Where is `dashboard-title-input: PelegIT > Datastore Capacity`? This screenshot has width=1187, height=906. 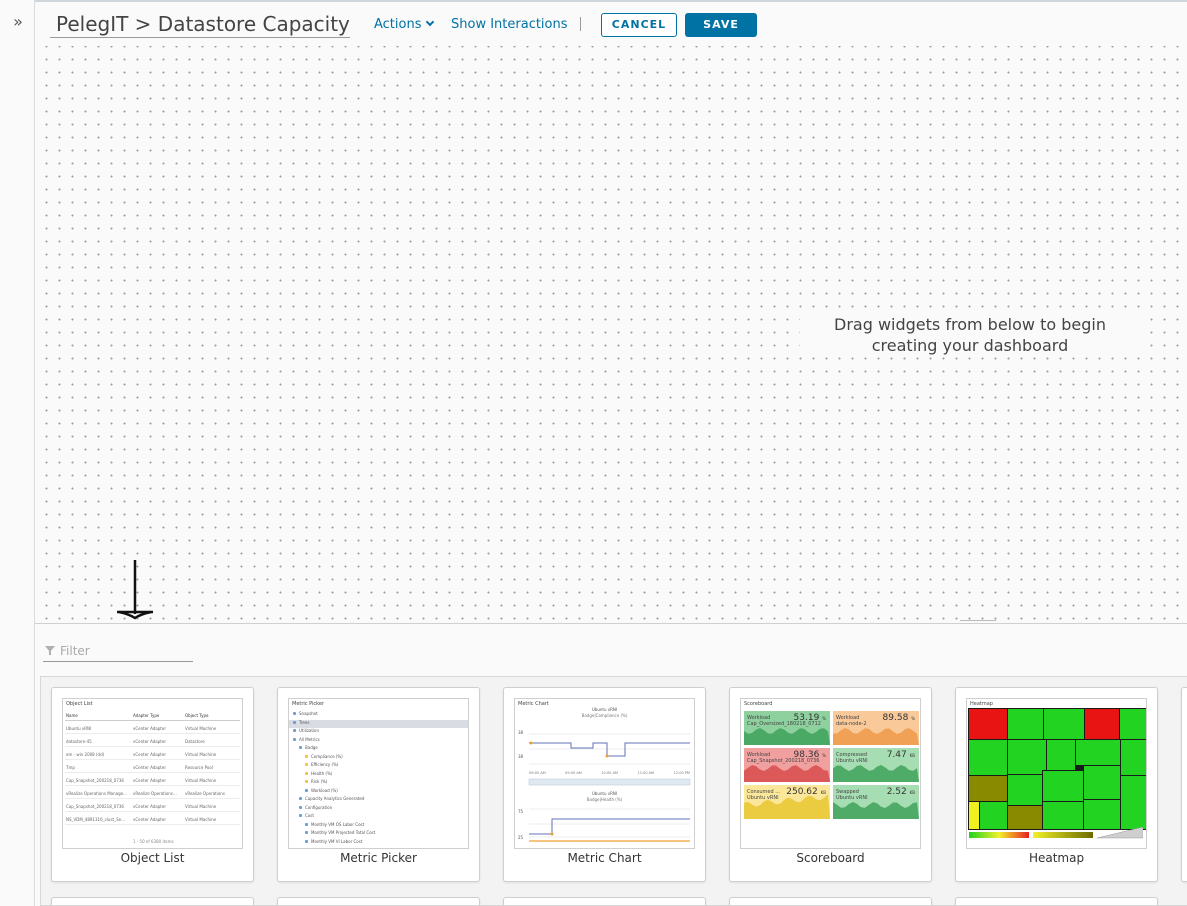 dashboard-title-input: PelegIT > Datastore Capacity is located at coordinates (200, 24).